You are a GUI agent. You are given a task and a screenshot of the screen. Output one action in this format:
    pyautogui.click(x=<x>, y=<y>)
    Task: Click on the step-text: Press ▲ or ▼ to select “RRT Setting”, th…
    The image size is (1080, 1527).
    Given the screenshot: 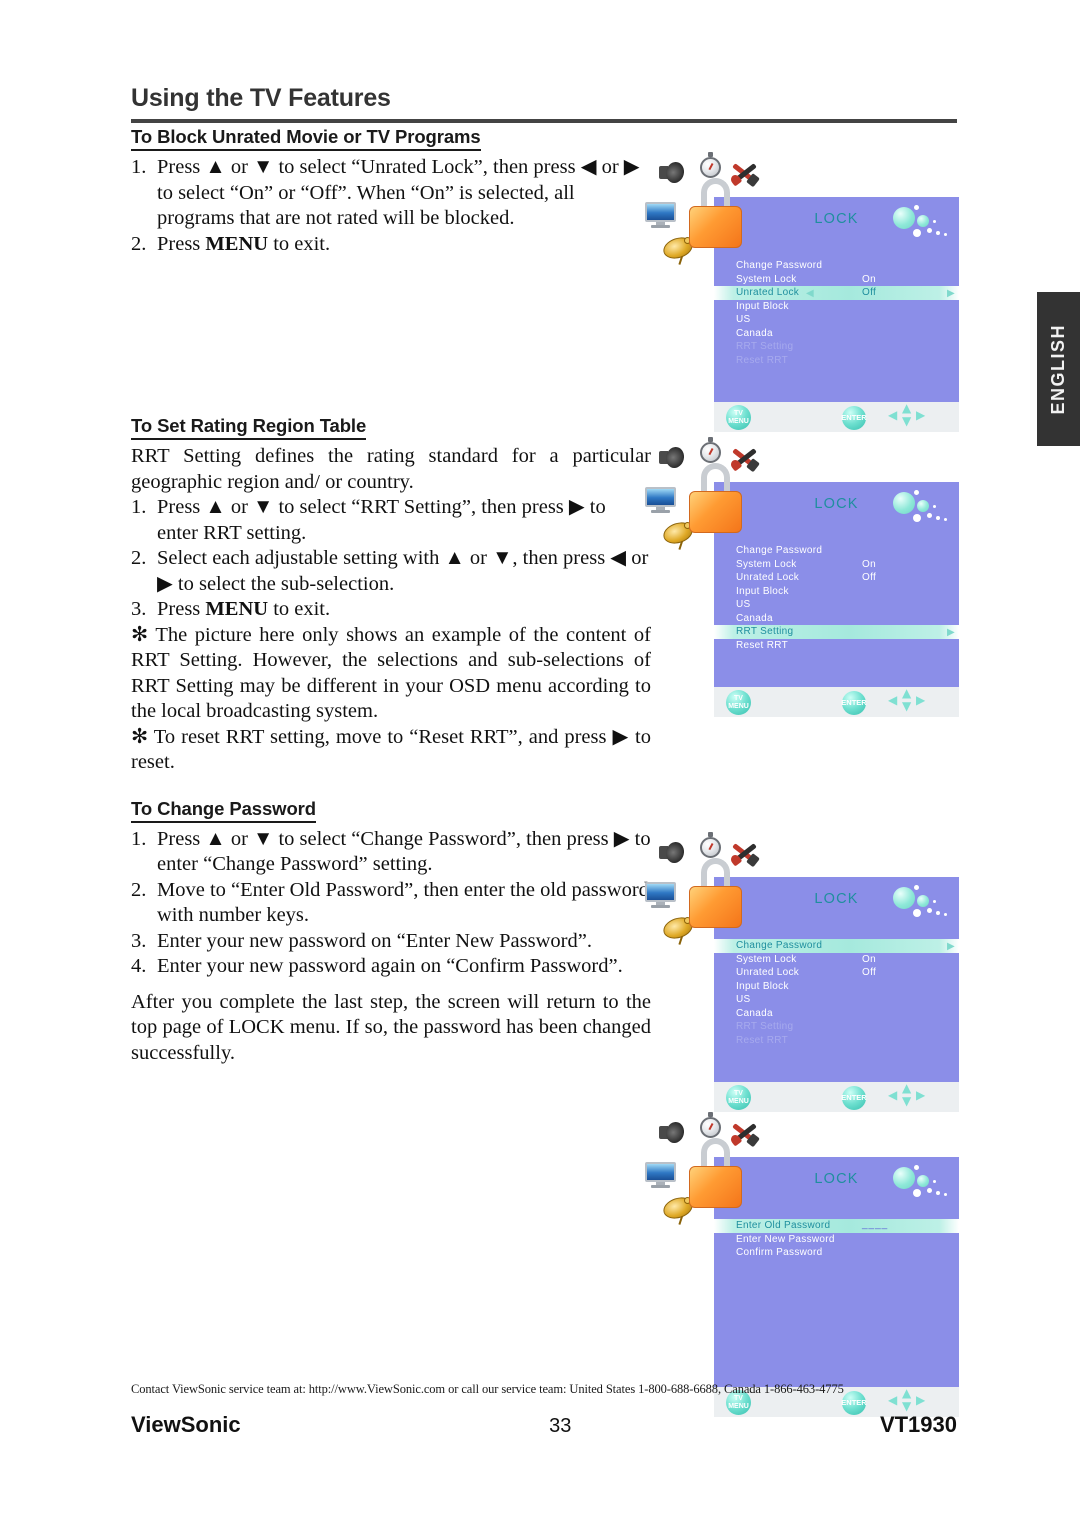 What is the action you would take?
    pyautogui.click(x=381, y=520)
    